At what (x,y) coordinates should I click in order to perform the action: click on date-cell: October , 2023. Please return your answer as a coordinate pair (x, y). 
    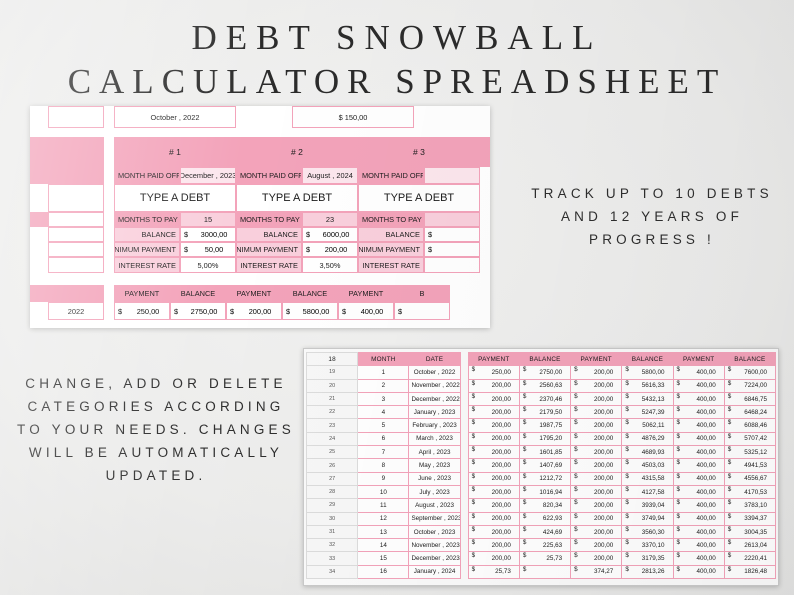
    Looking at the image, I should click on (434, 532).